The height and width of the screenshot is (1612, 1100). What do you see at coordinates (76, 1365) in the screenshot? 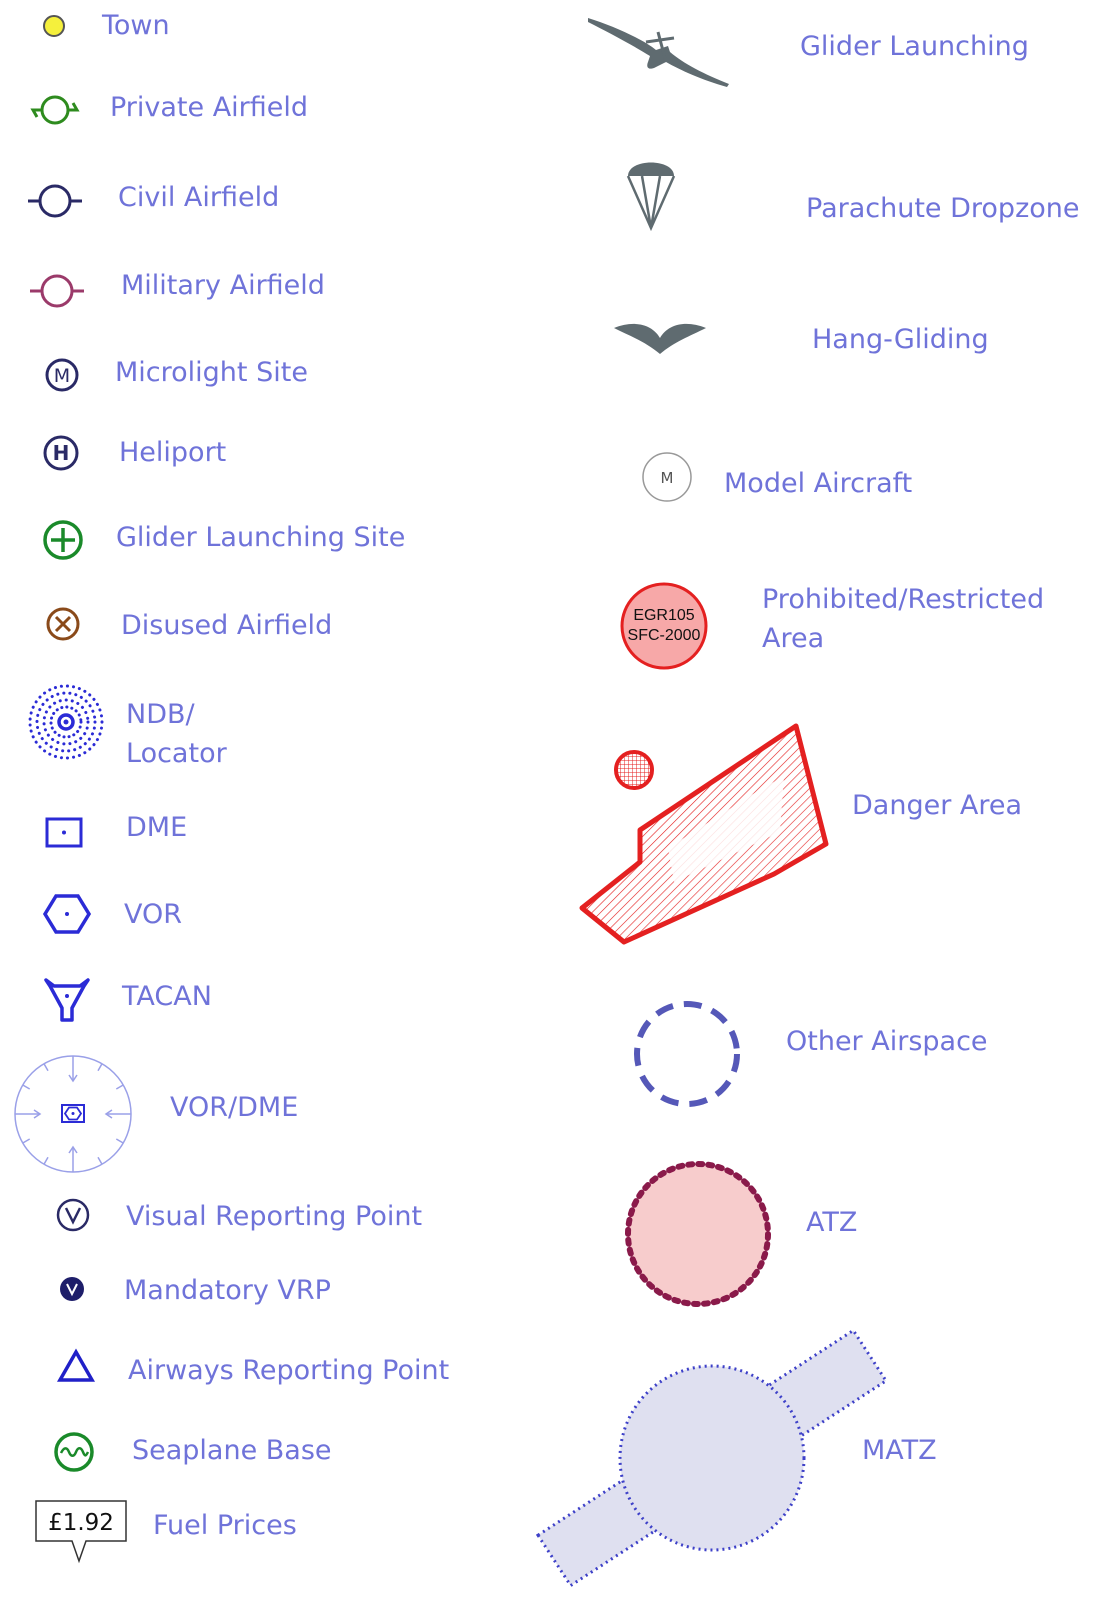
I see `airways-reporting-point-icon` at bounding box center [76, 1365].